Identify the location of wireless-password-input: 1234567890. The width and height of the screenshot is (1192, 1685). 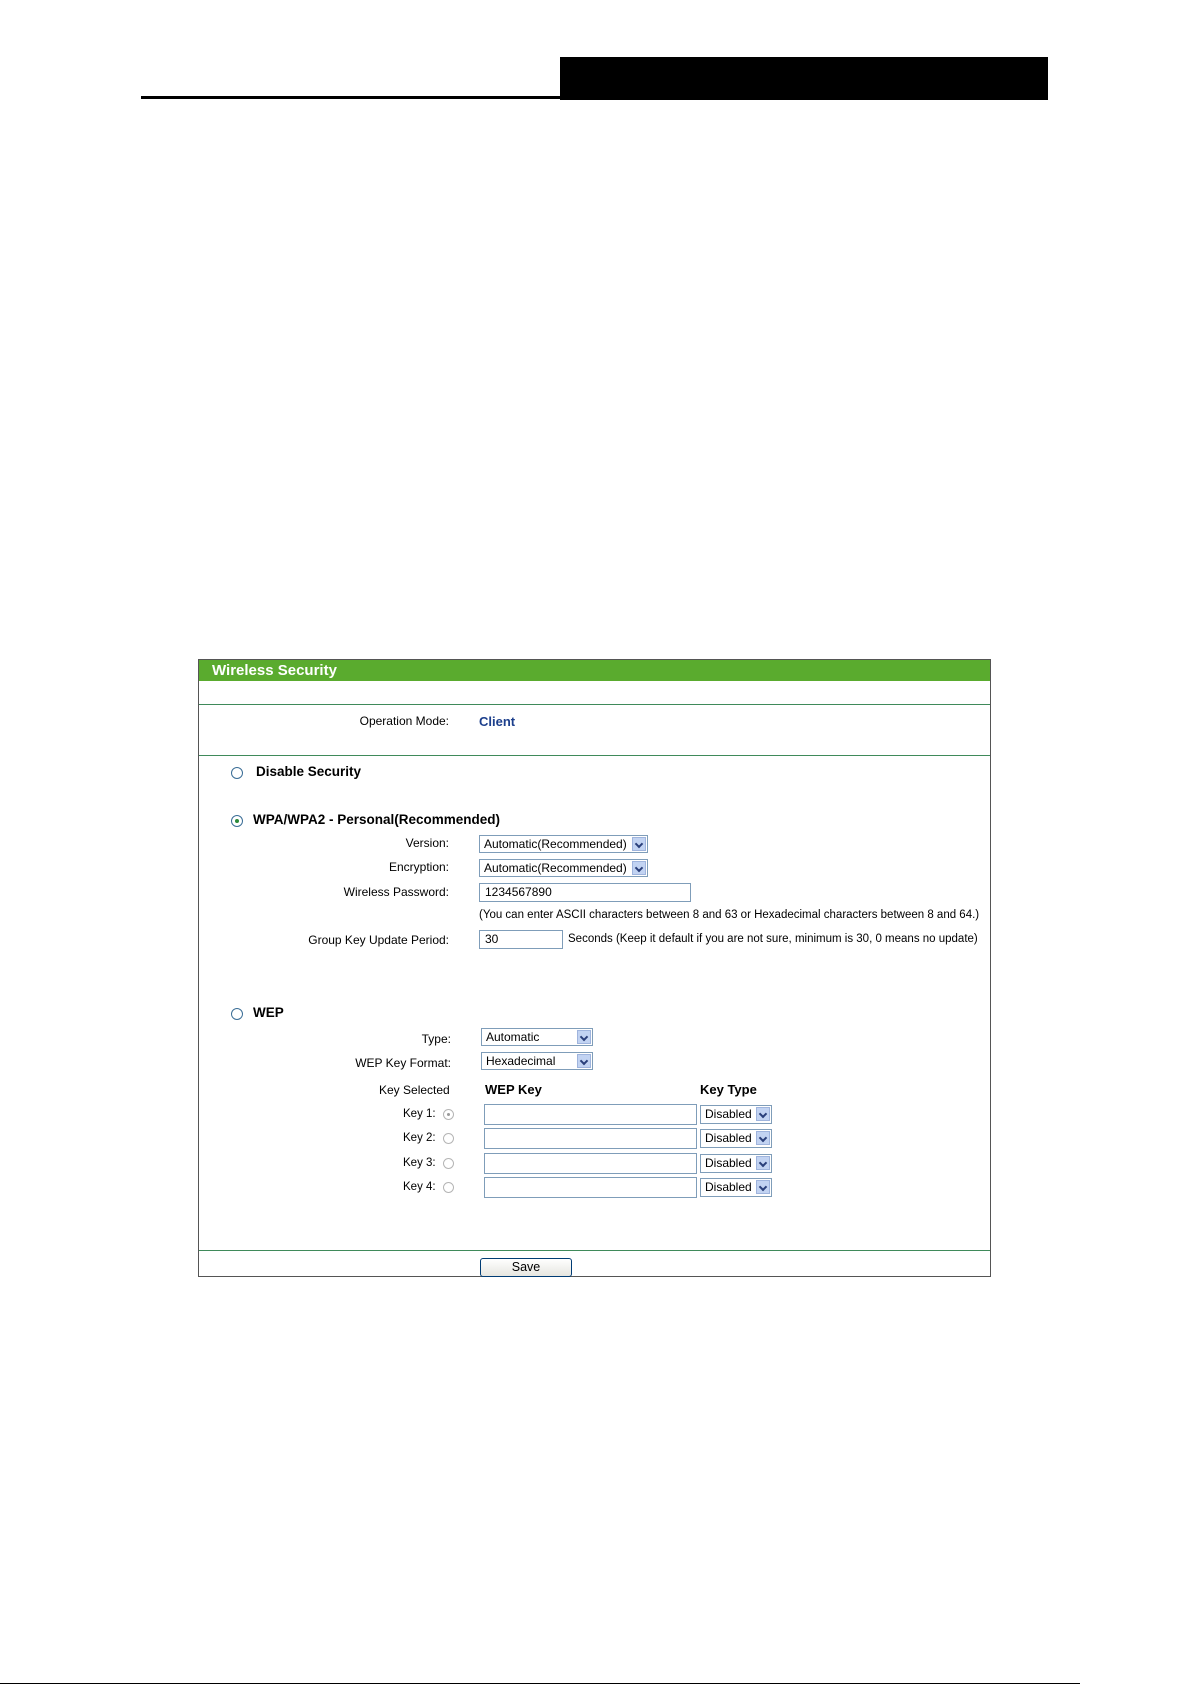
(585, 892).